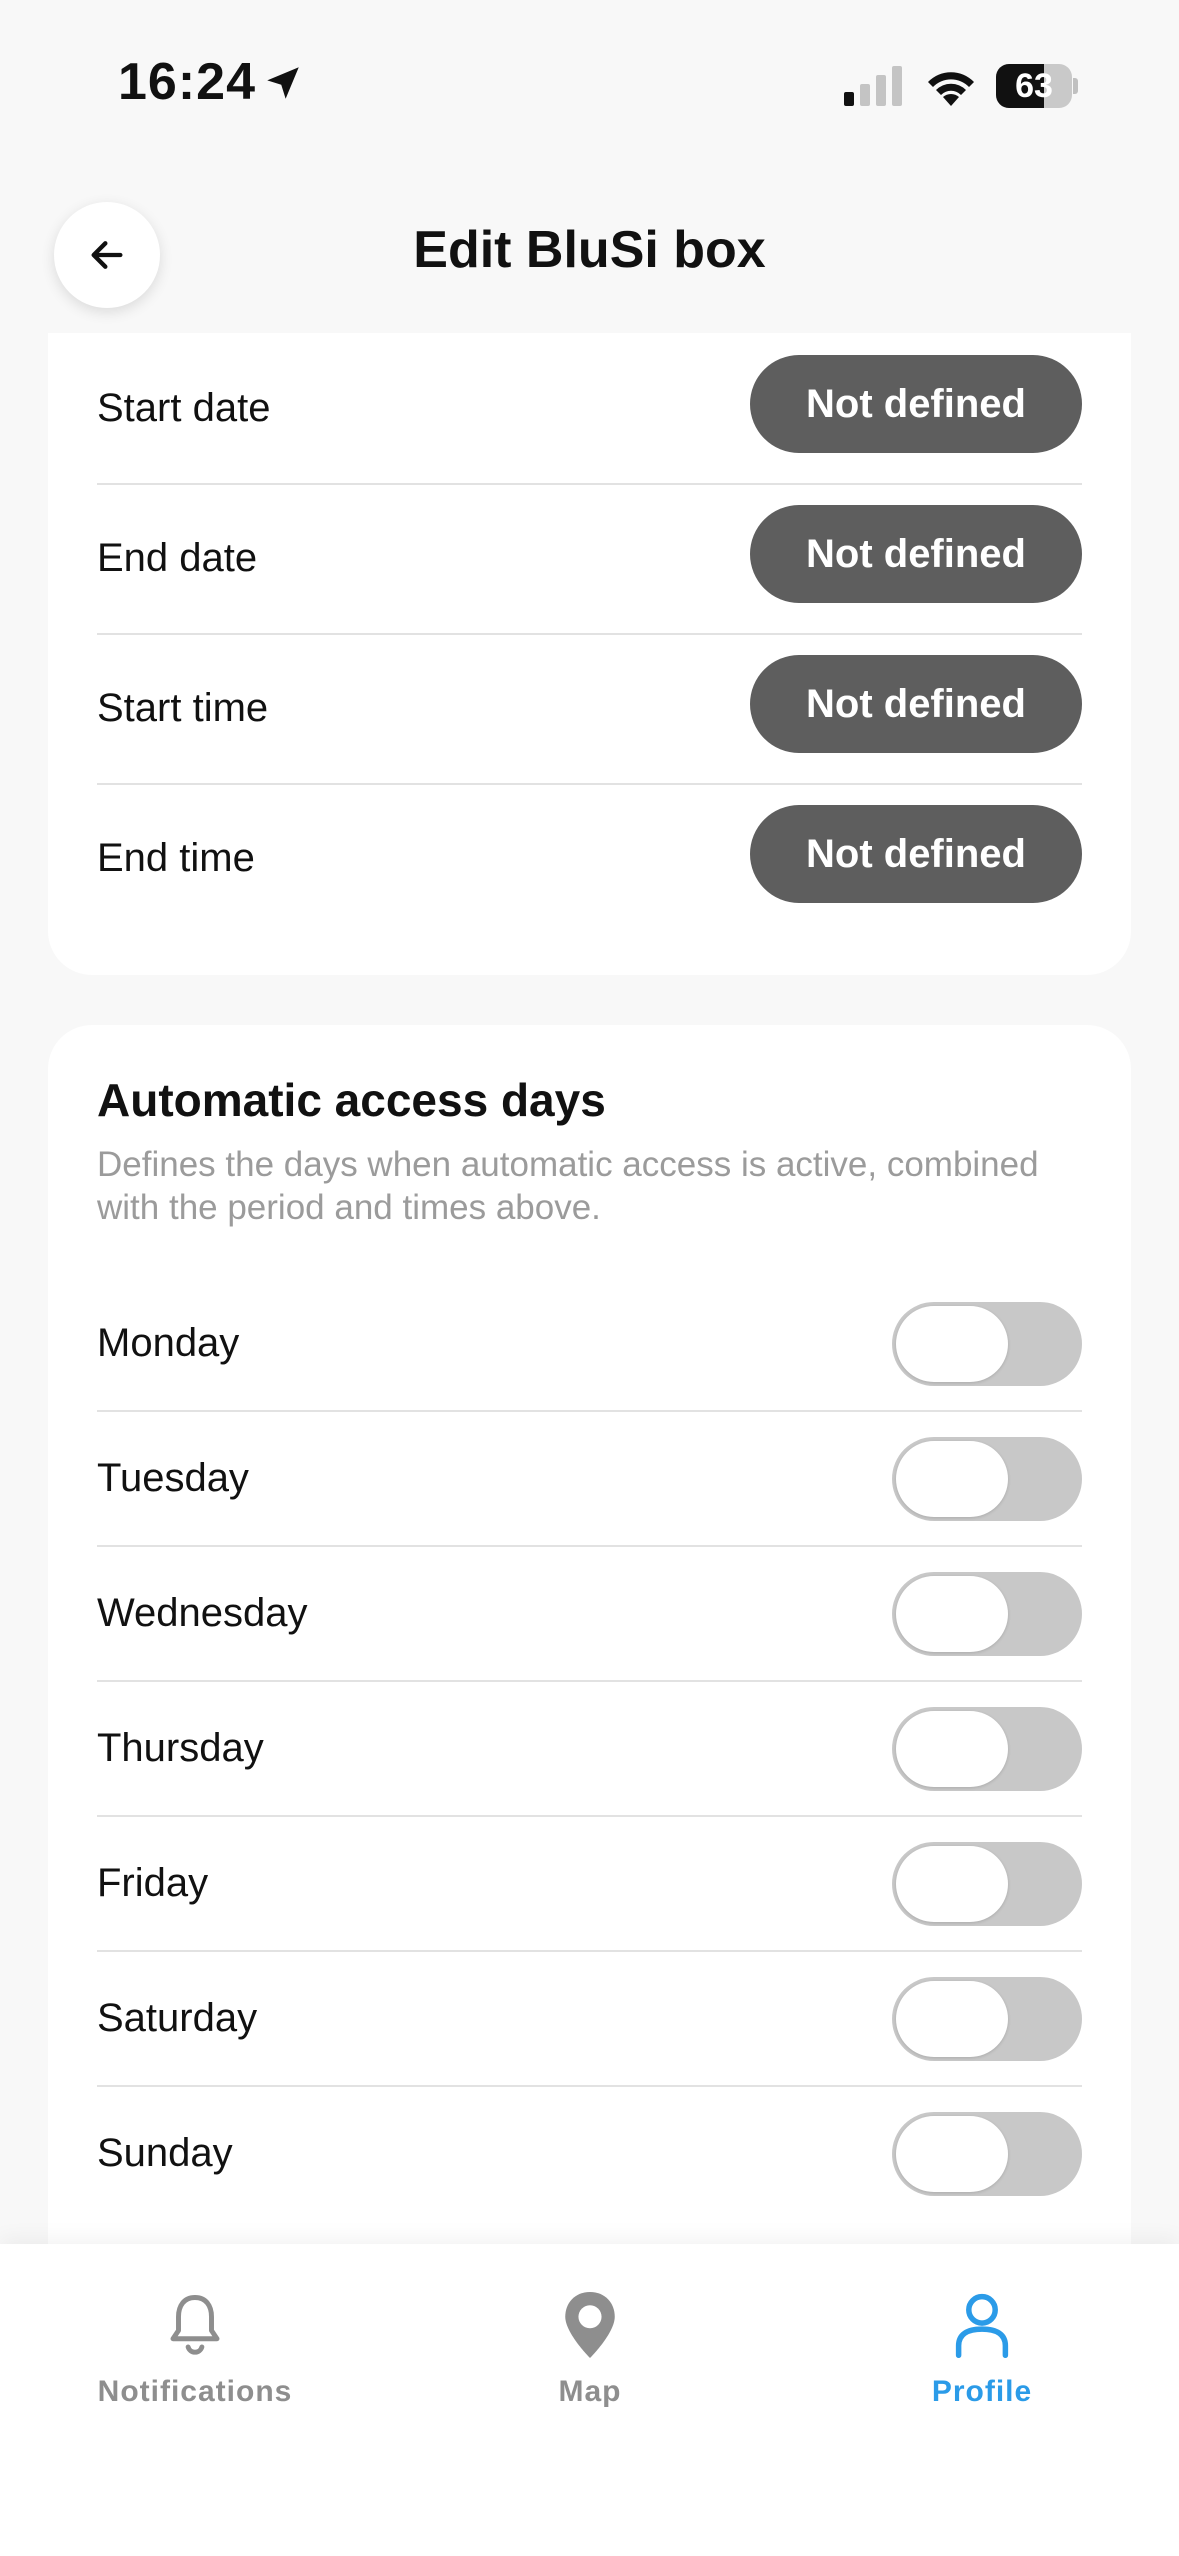 The image size is (1179, 2556). What do you see at coordinates (589, 858) in the screenshot?
I see `end-time-row: End time Not defined` at bounding box center [589, 858].